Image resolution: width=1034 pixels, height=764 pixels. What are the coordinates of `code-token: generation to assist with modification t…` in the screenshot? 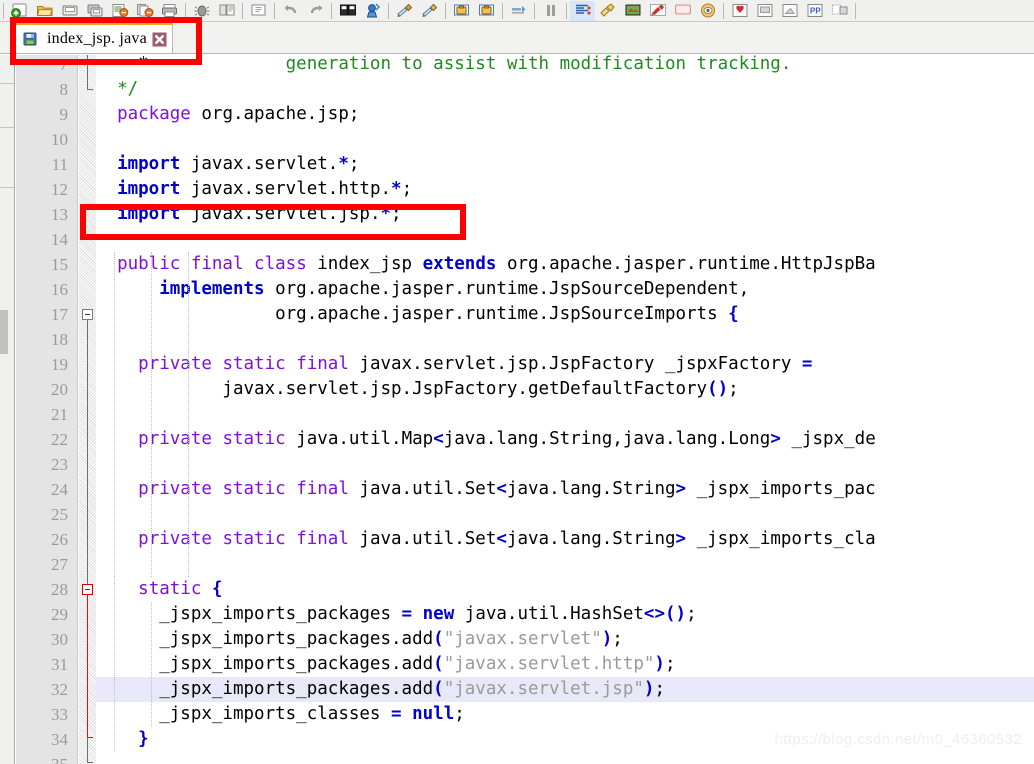 It's located at (475, 64).